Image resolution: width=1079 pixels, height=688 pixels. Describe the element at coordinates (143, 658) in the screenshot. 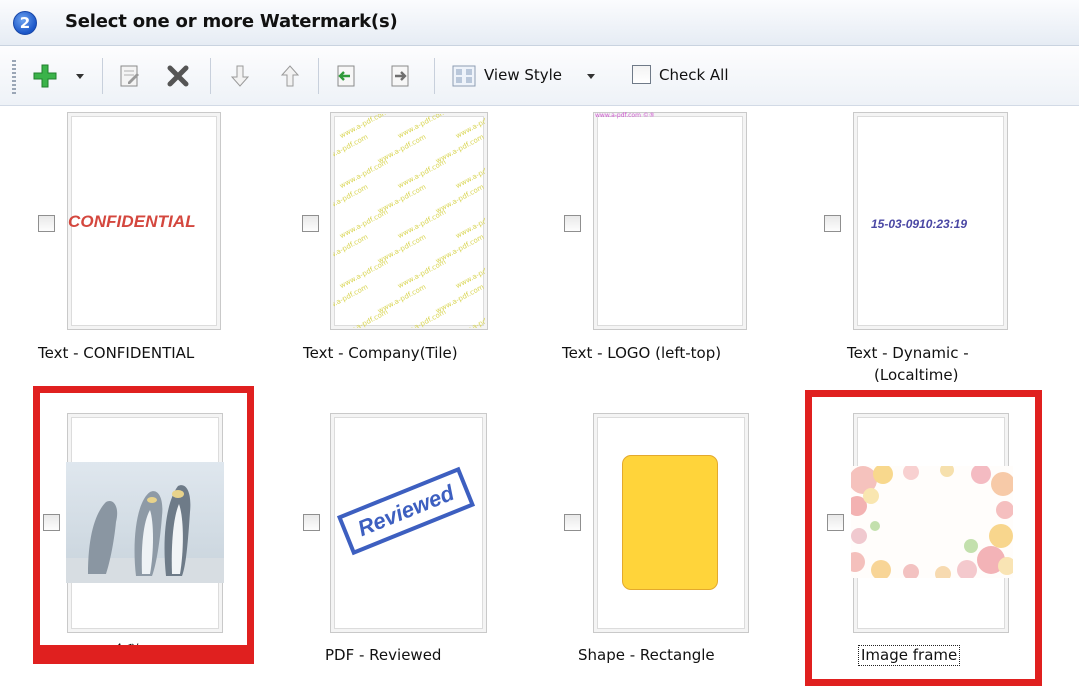

I see `highlight-box-penguin-bottom` at that location.